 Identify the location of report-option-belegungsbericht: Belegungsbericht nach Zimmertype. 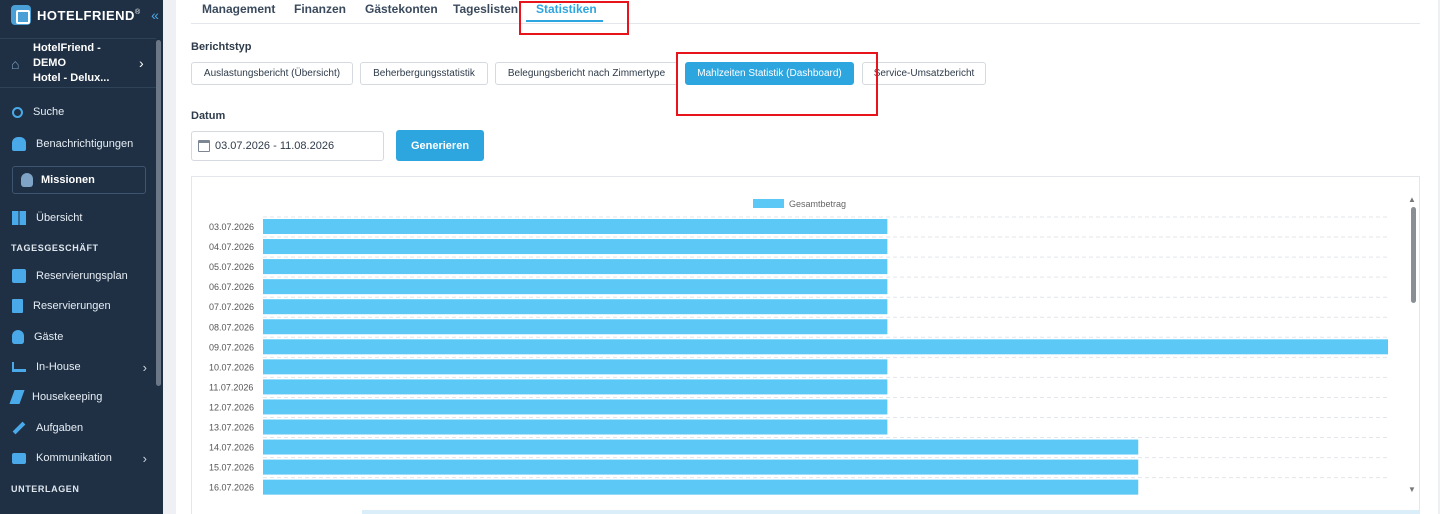
(586, 73).